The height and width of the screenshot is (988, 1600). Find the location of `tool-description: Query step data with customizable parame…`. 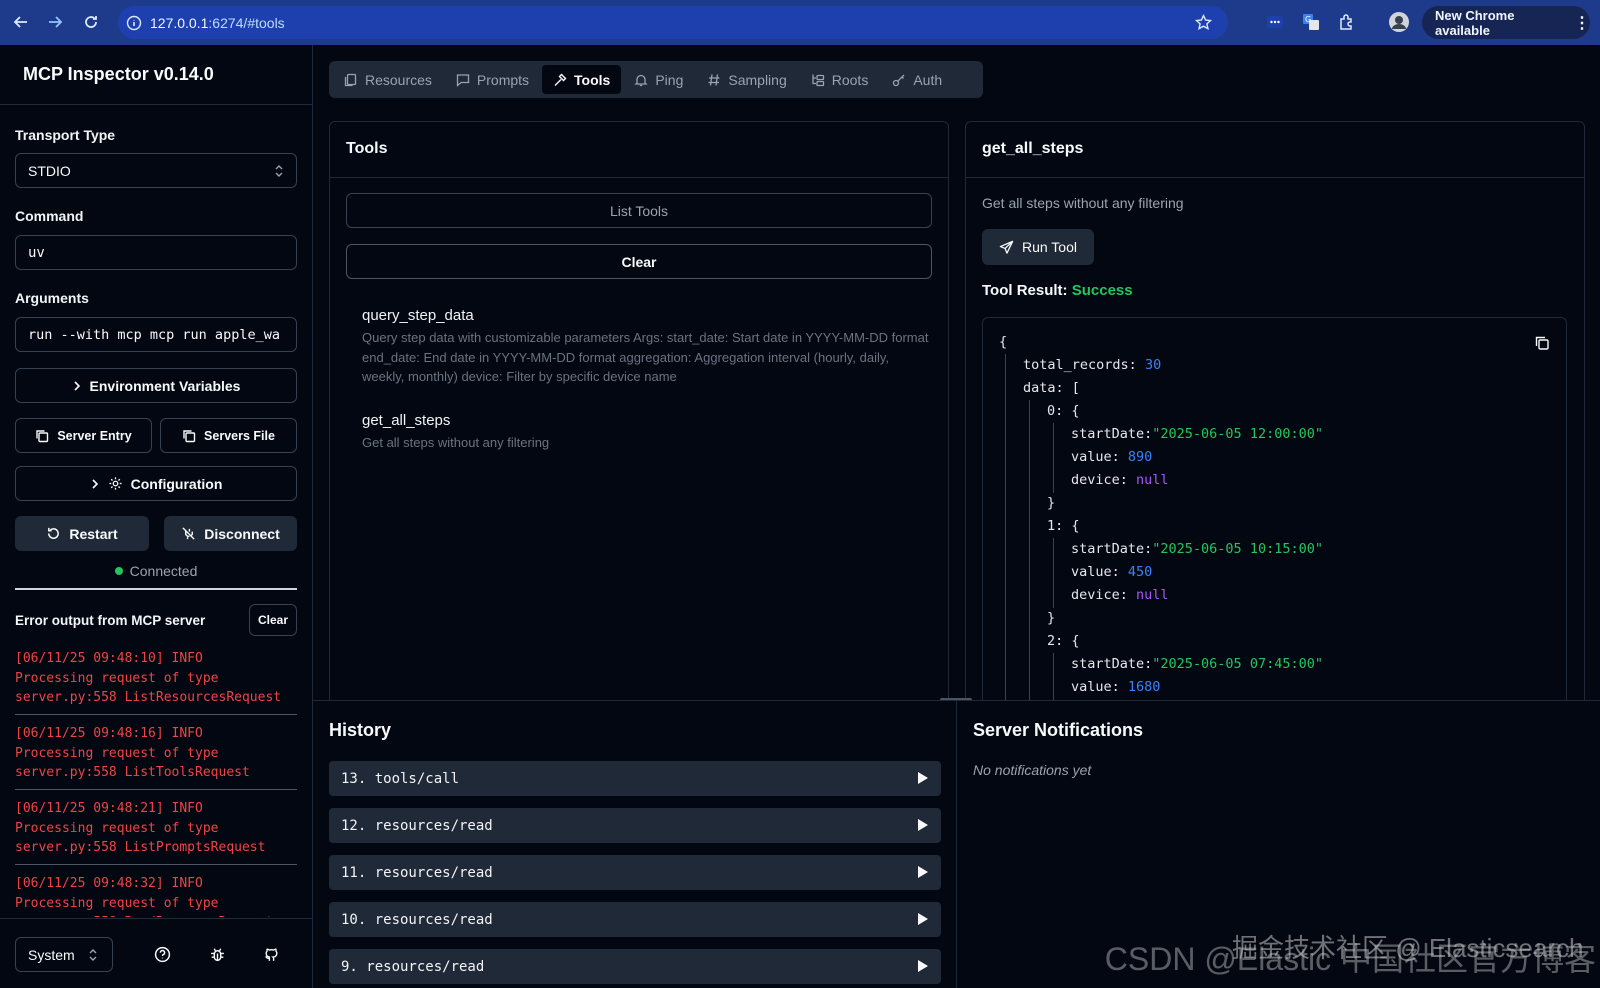

tool-description: Query step data with customizable parame… is located at coordinates (645, 357).